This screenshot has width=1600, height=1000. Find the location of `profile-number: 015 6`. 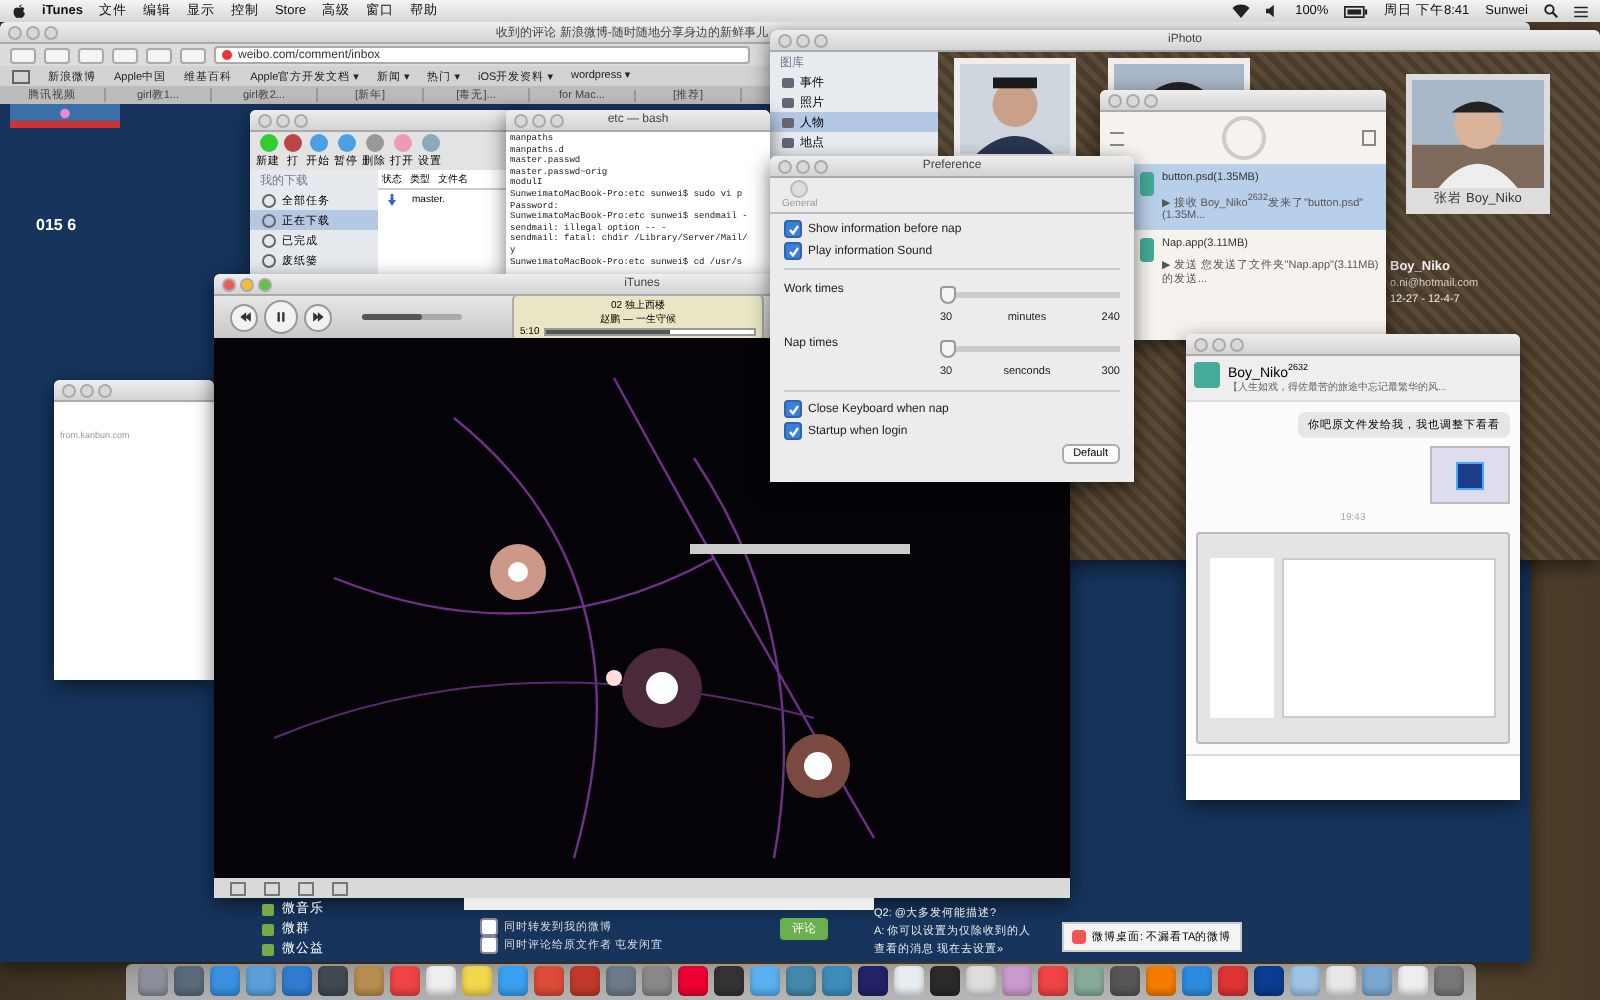

profile-number: 015 6 is located at coordinates (56, 225).